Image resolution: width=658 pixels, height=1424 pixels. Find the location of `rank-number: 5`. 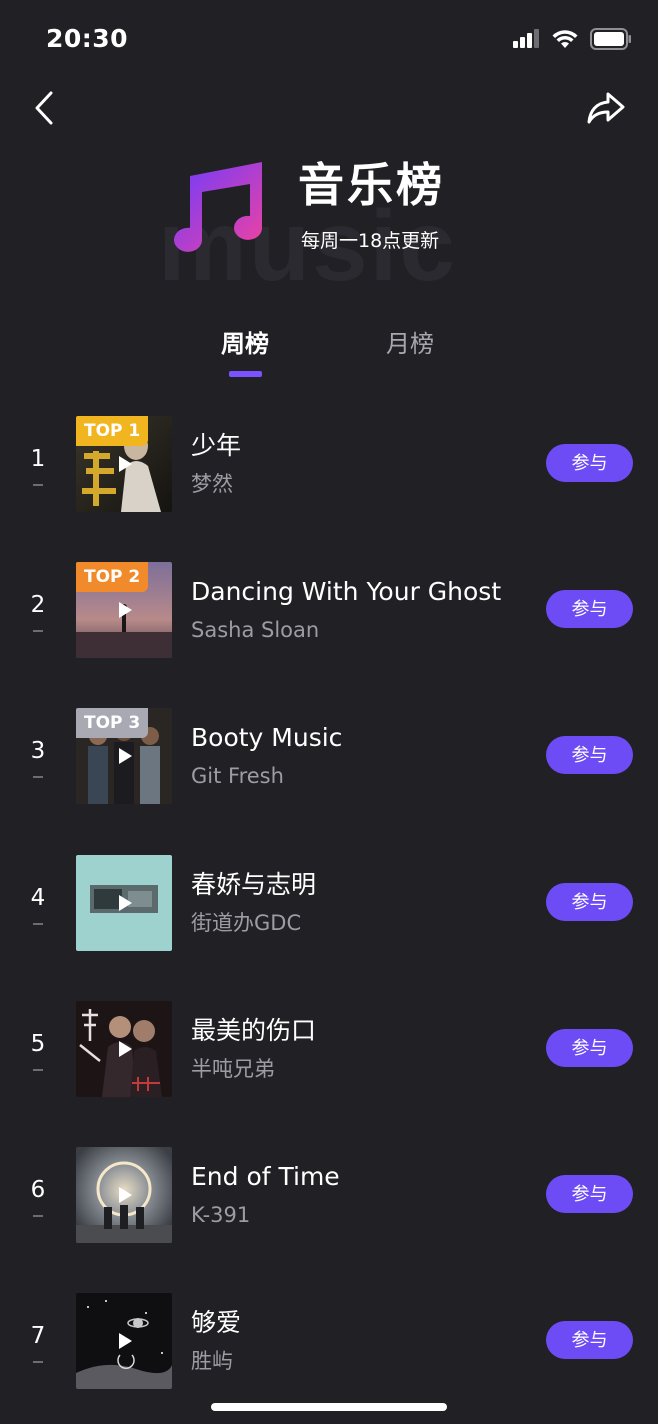

rank-number: 5 is located at coordinates (38, 1043).